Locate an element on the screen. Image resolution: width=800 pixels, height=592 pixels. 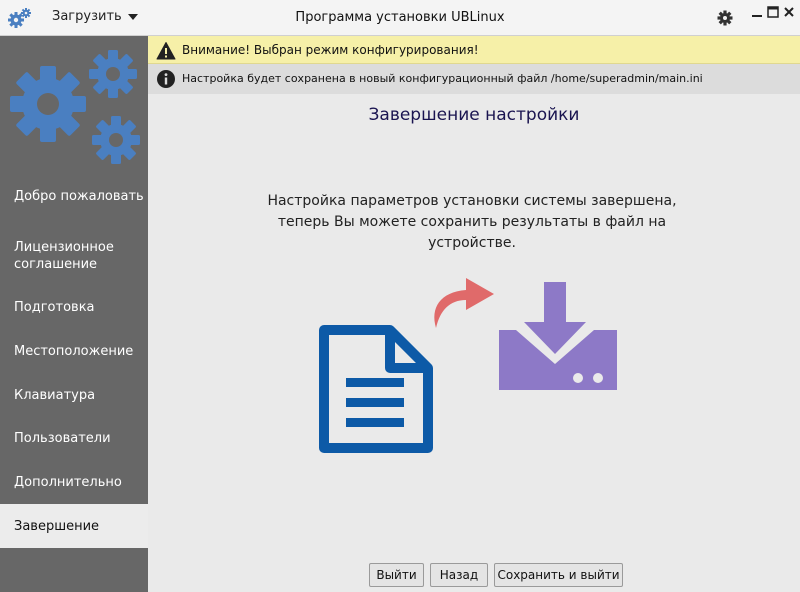
sidebar-item-label: Завершение is located at coordinates (57, 526).